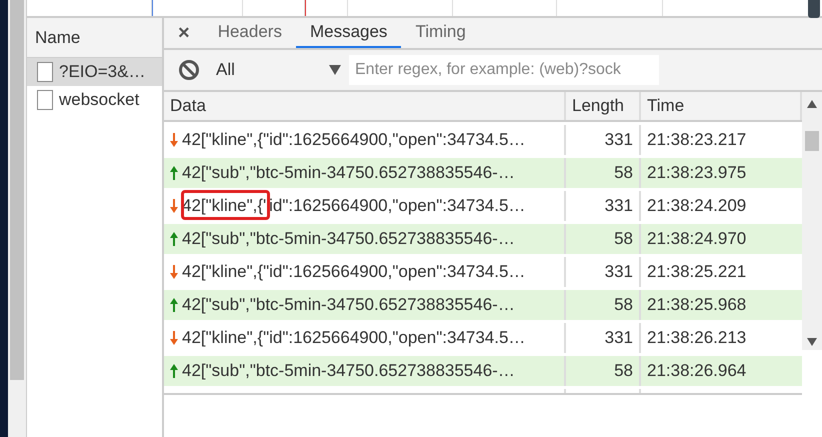 This screenshot has width=822, height=437. Describe the element at coordinates (189, 70) in the screenshot. I see `block-icon` at that location.